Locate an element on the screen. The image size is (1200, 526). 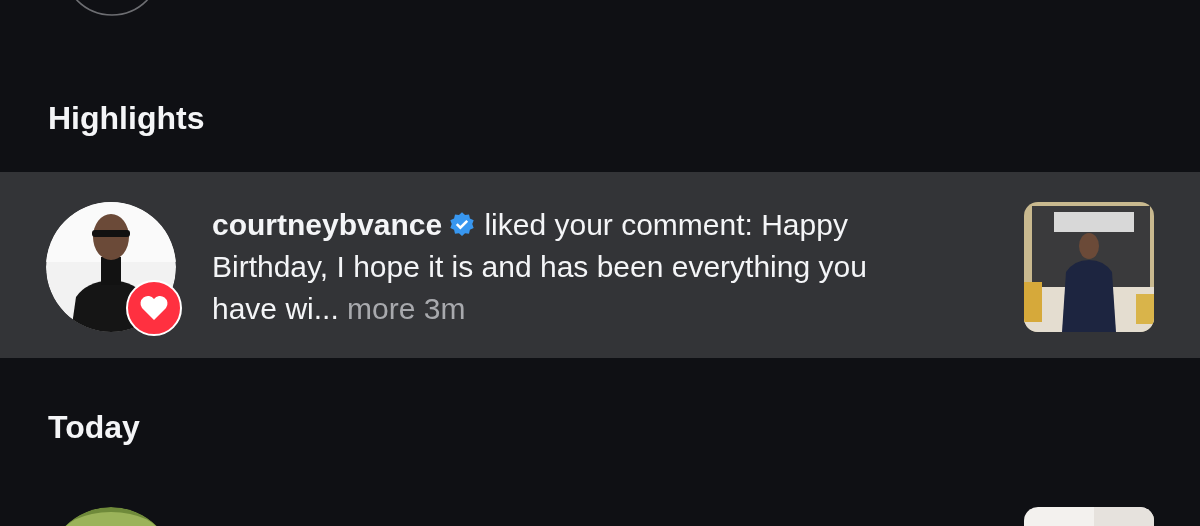
more-link: more is located at coordinates (381, 308).